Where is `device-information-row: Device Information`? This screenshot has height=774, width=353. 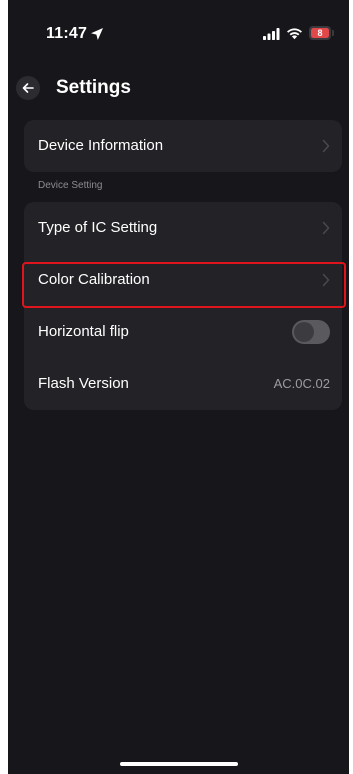 device-information-row: Device Information is located at coordinates (183, 146).